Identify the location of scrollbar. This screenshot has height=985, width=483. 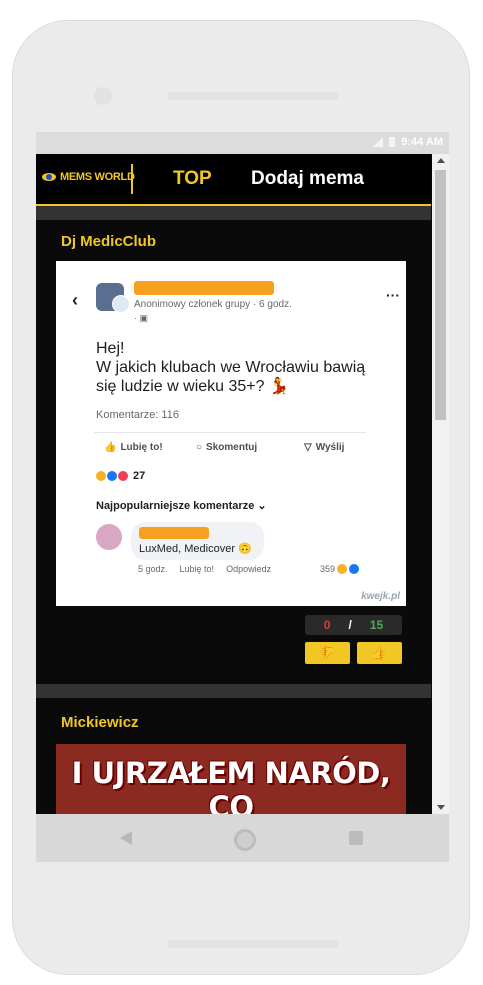
(440, 484).